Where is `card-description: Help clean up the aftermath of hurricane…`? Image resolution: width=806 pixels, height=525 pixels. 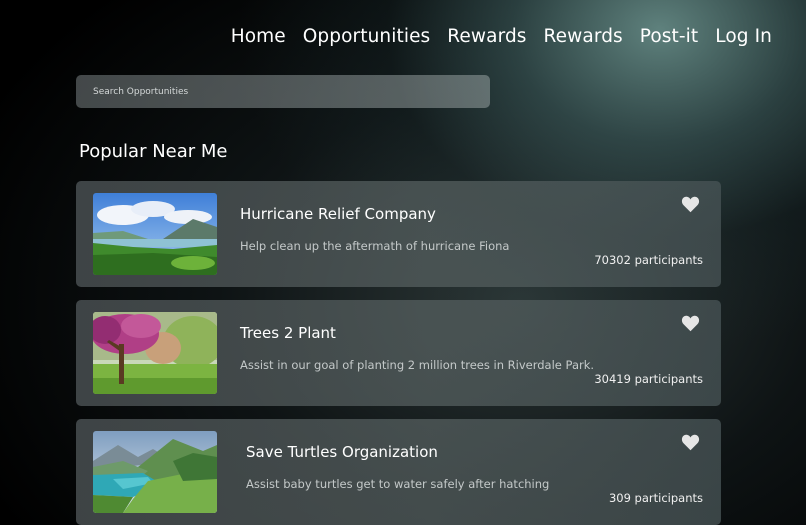
card-description: Help clean up the aftermath of hurricane… is located at coordinates (375, 246).